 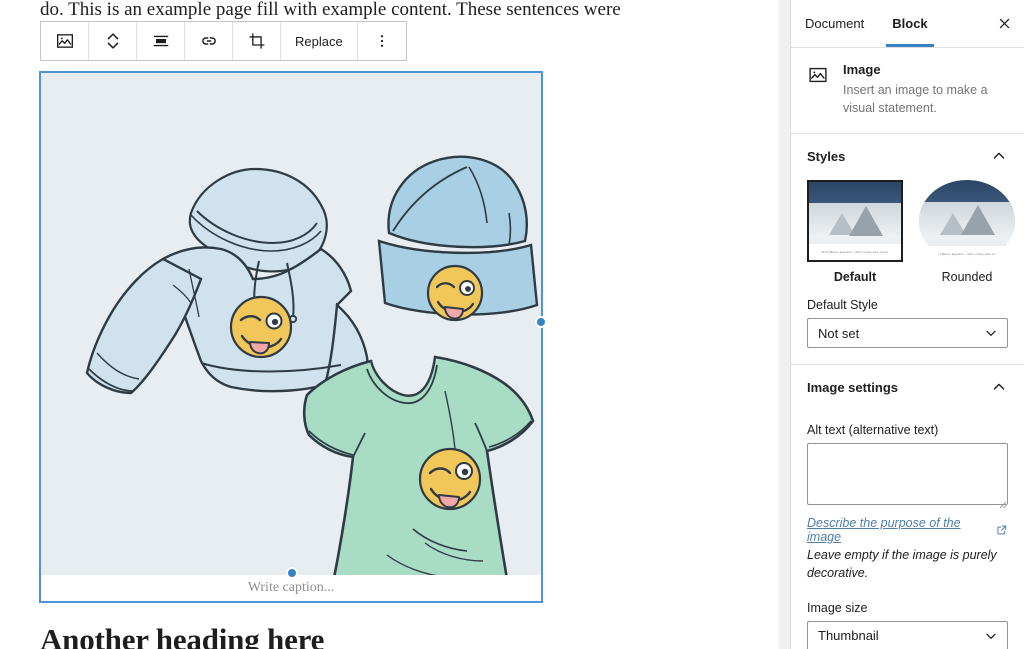 I want to click on style-label-rounded: Rounded, so click(x=967, y=277).